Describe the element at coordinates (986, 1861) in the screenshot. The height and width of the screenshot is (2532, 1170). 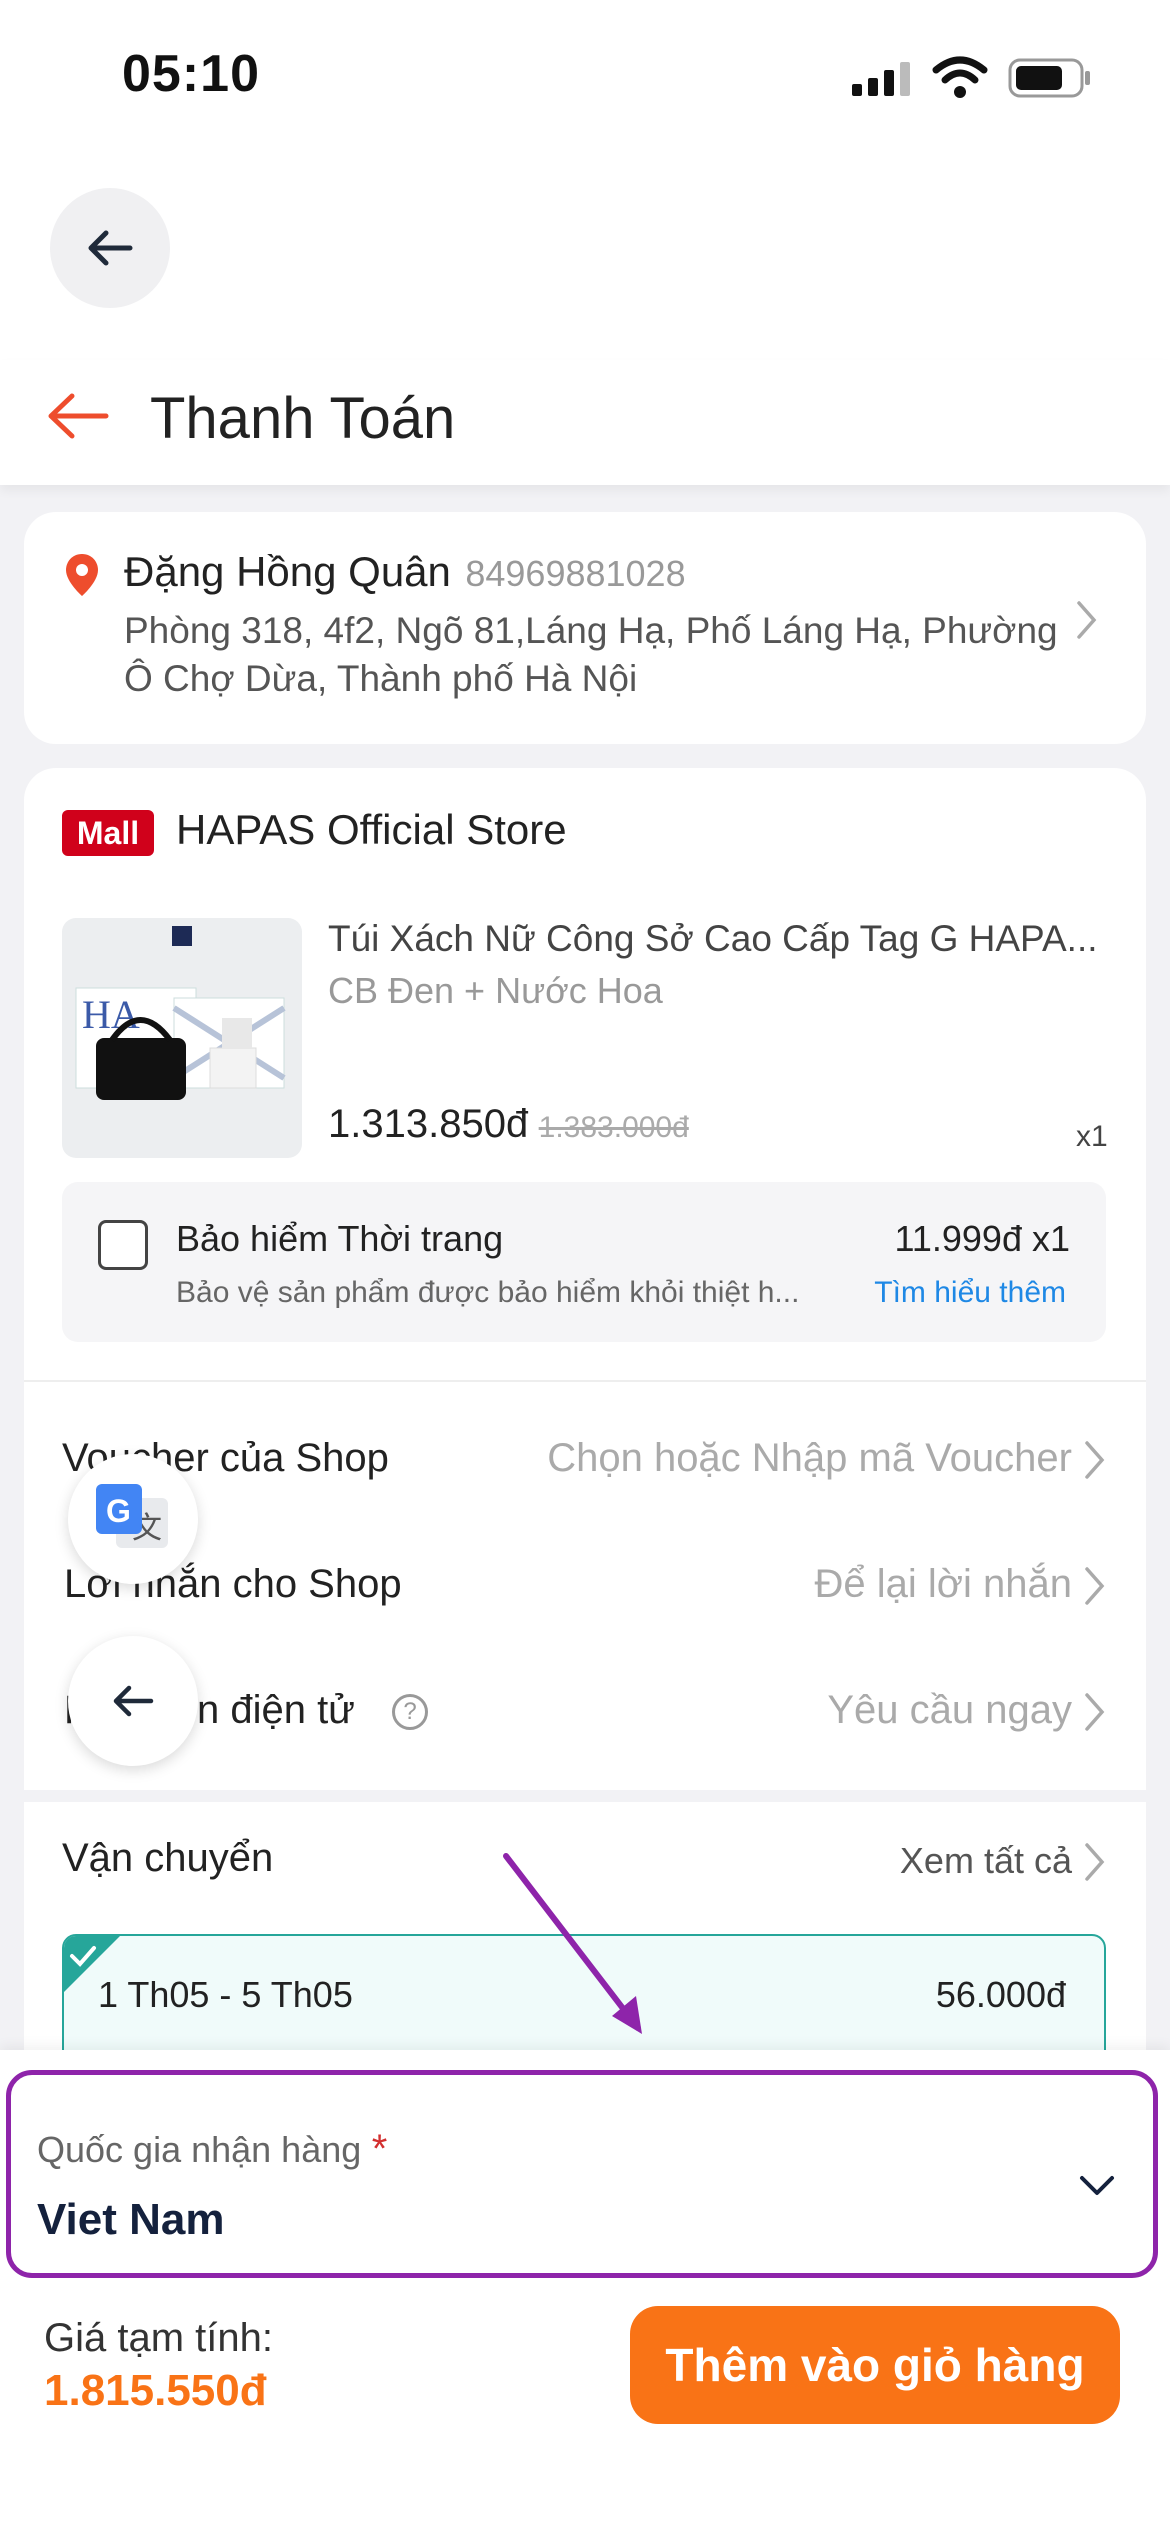
I see `shipping-see-all: Xem tất cả` at that location.